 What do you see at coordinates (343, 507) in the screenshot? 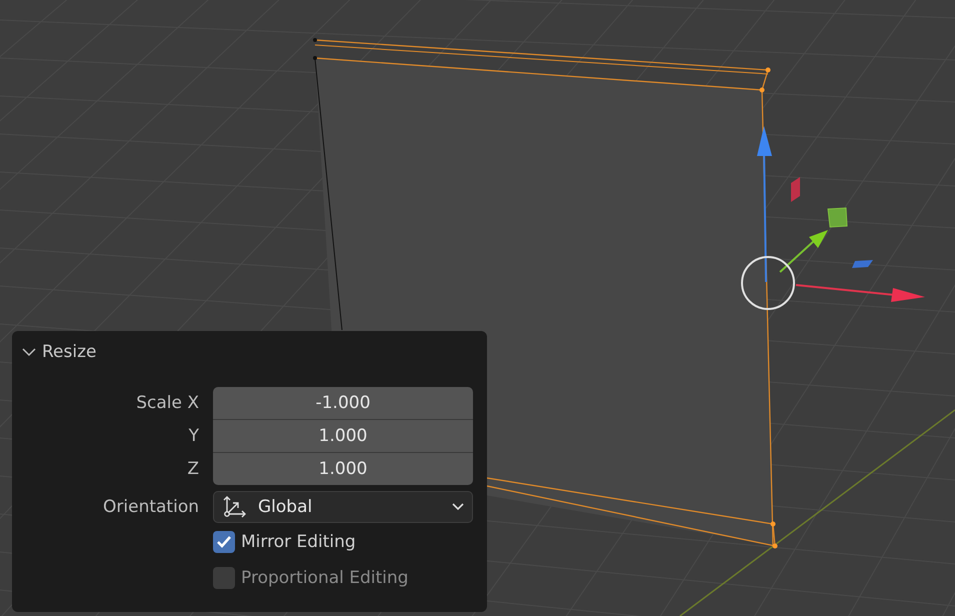
I see `orientation-dropdown: Global` at bounding box center [343, 507].